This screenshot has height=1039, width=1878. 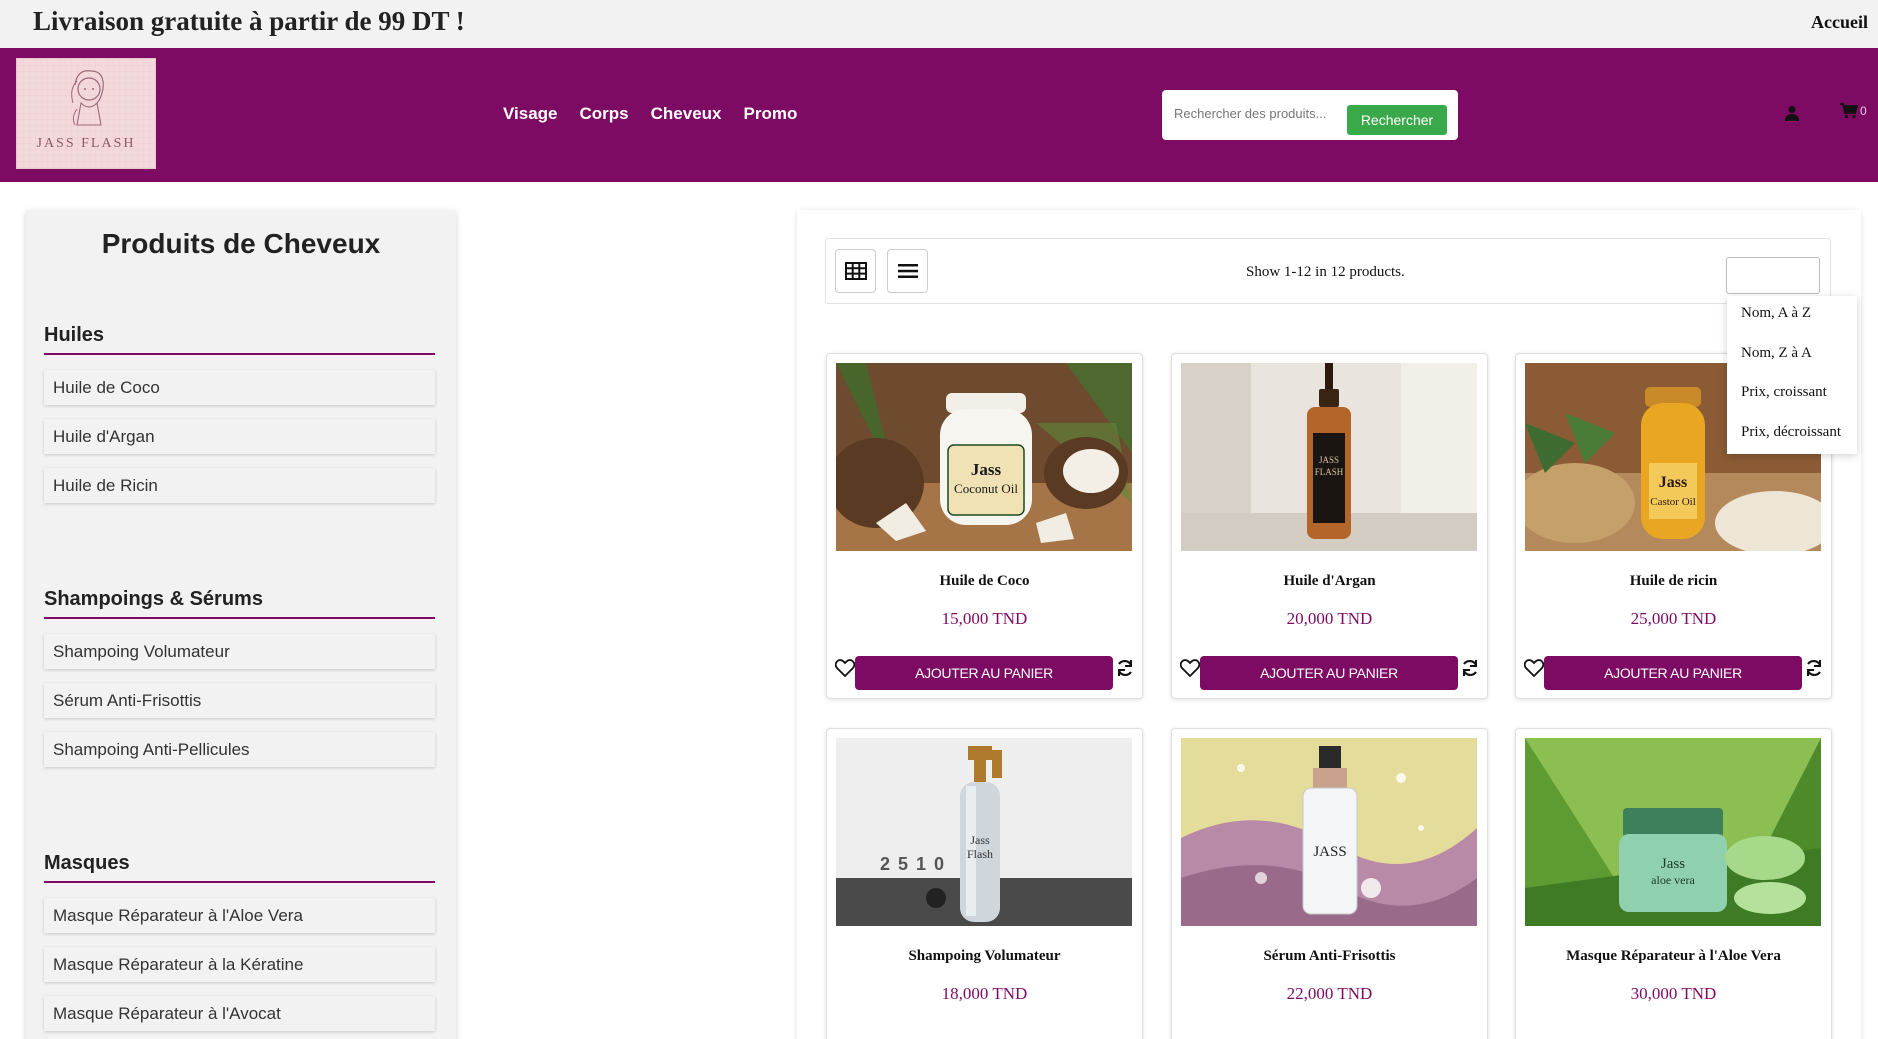 What do you see at coordinates (1673, 502) in the screenshot?
I see `svg-text: Castor Oil` at bounding box center [1673, 502].